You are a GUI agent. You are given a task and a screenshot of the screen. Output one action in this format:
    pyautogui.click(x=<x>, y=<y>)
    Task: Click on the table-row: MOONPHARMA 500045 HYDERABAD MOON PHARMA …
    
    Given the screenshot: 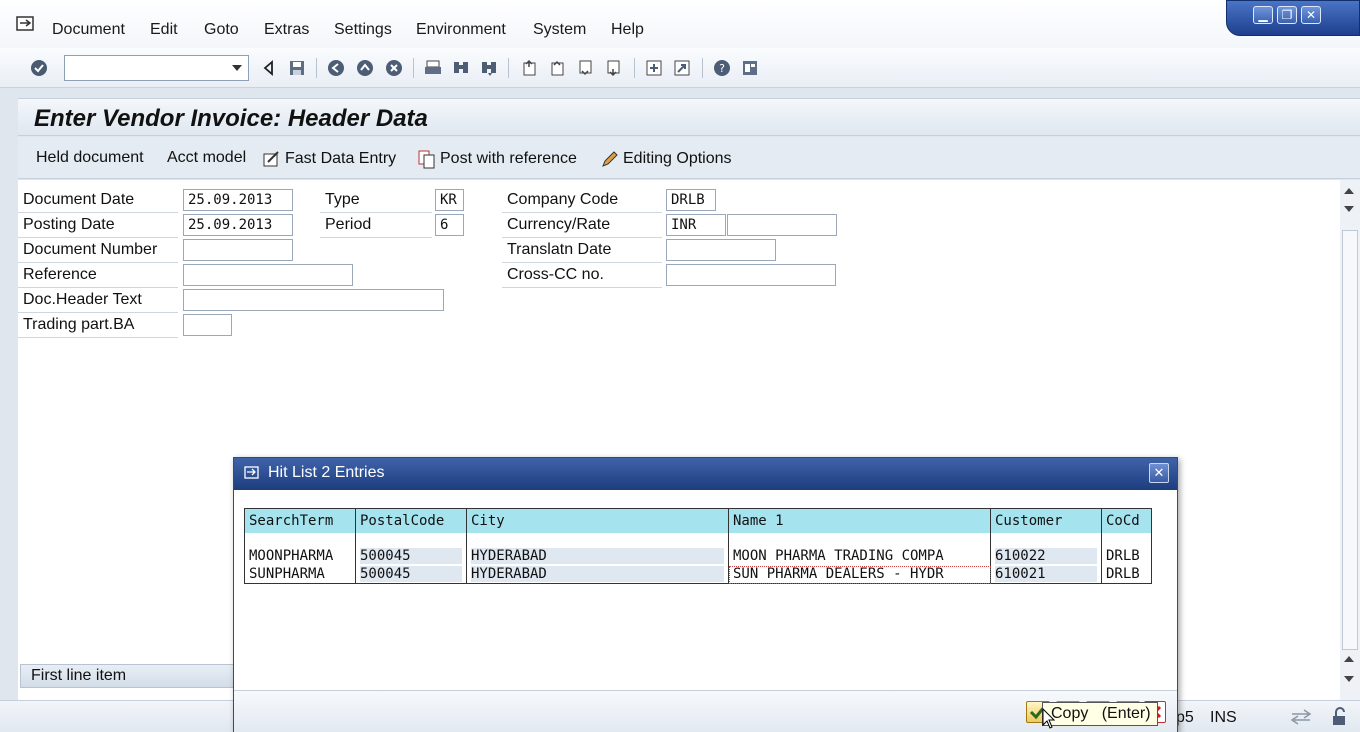 What is the action you would take?
    pyautogui.click(x=698, y=556)
    